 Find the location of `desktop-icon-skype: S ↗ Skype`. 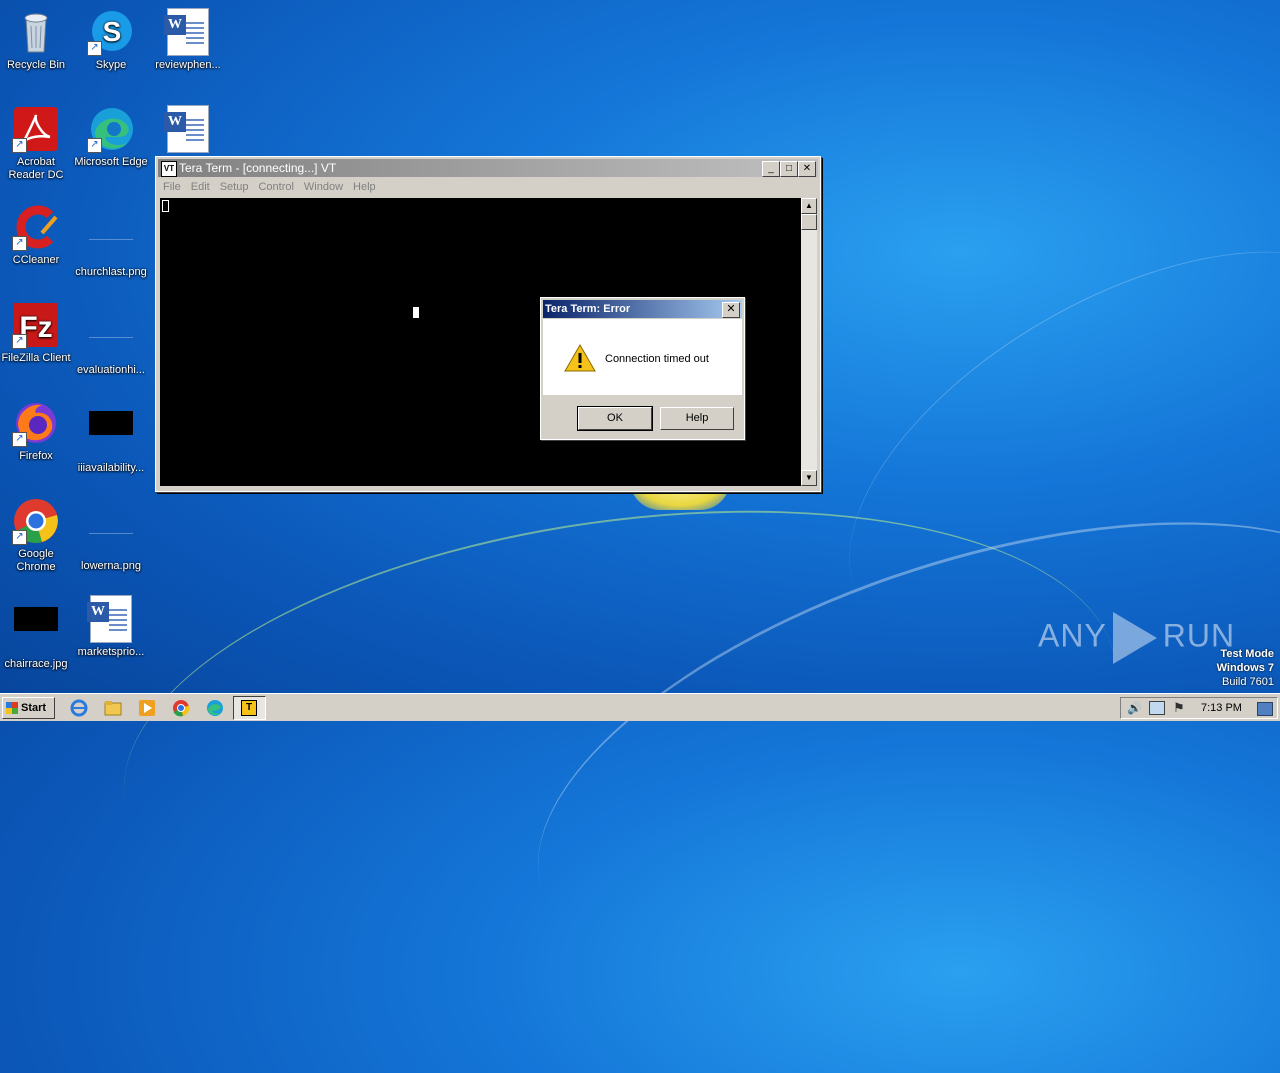

desktop-icon-skype: S ↗ Skype is located at coordinates (111, 40).